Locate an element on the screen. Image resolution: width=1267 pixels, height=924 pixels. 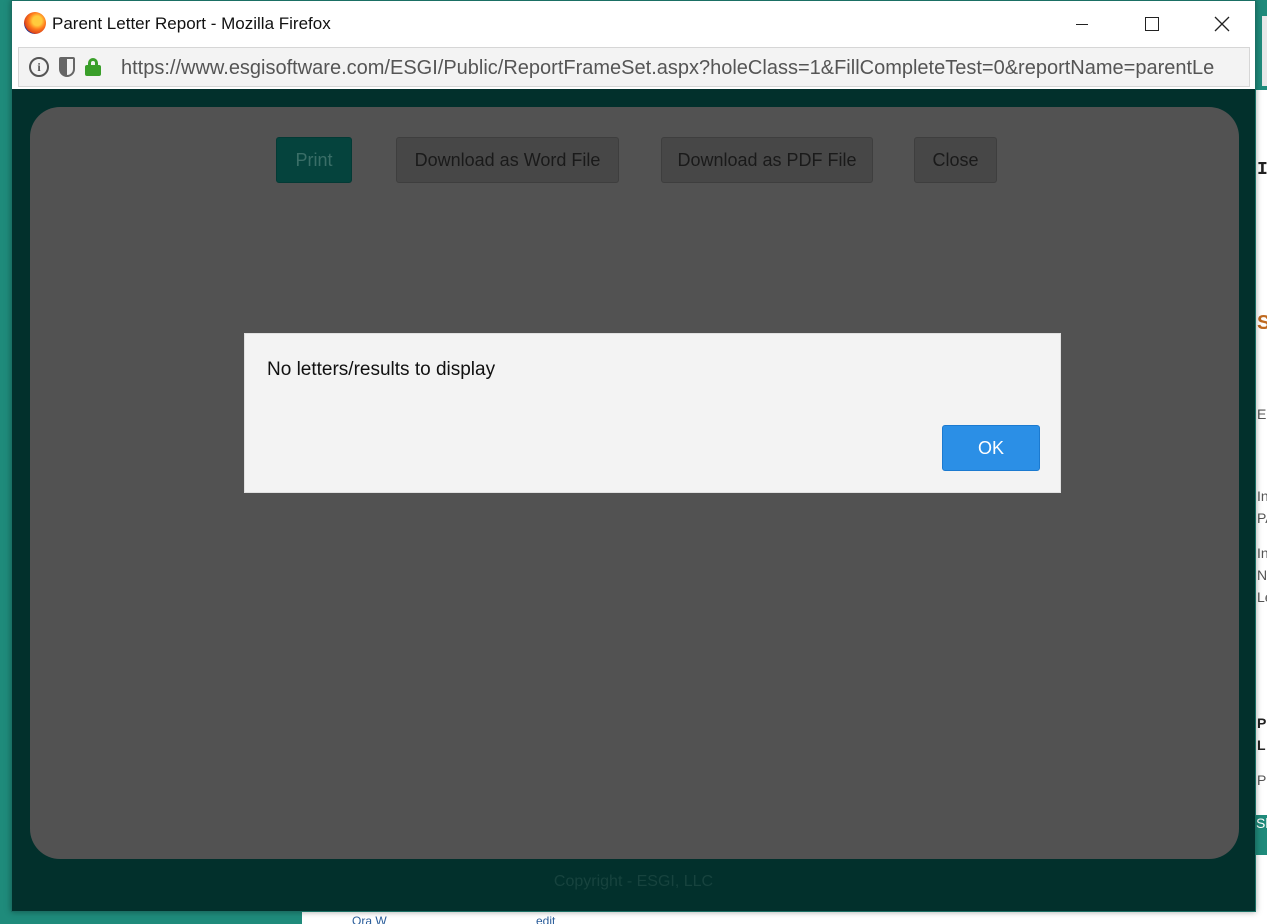
copyright-text: Copyright - ESGI, LLC is located at coordinates (633, 881).